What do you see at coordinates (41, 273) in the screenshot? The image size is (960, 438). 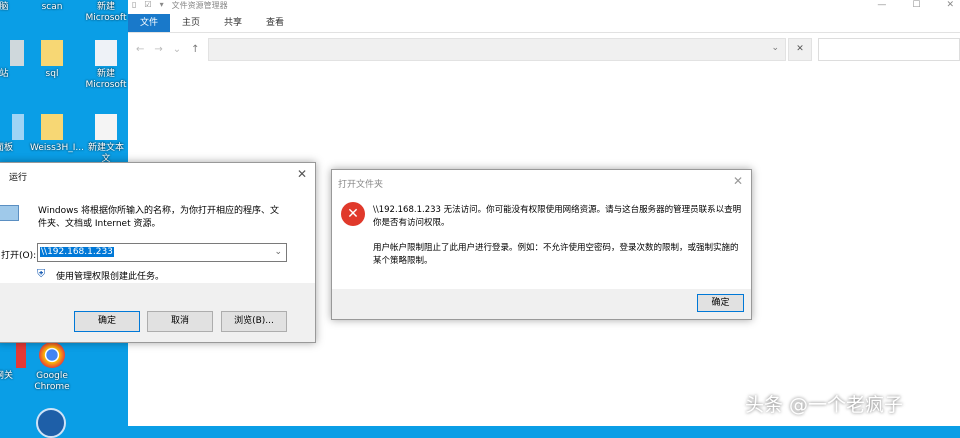 I see `uac-shield-icon: ⛨` at bounding box center [41, 273].